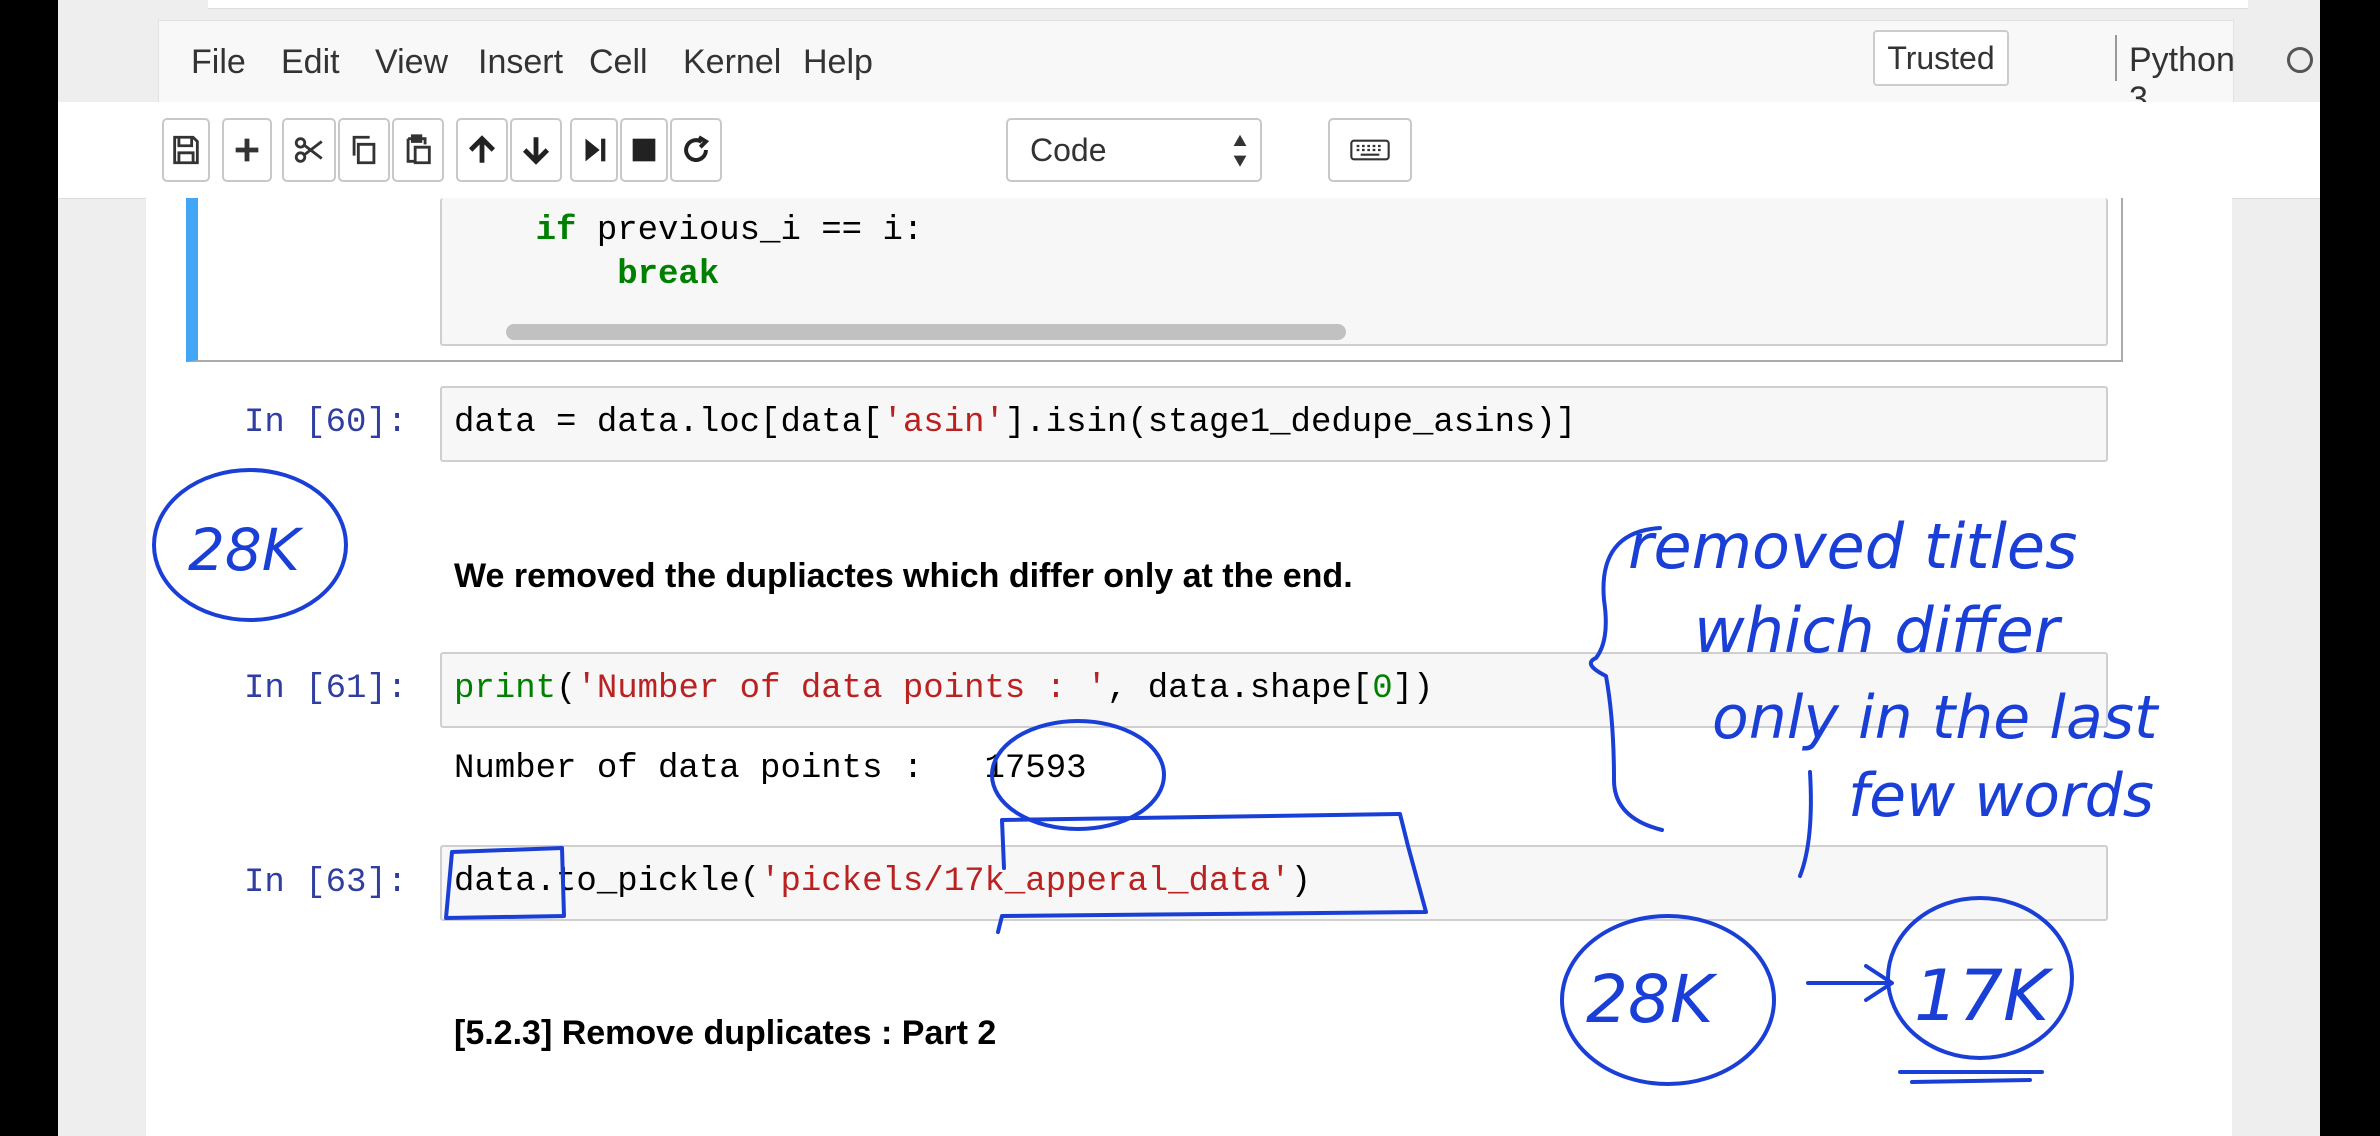 This screenshot has height=1136, width=2380. What do you see at coordinates (326, 423) in the screenshot?
I see `cell-prompt: In [60]:` at bounding box center [326, 423].